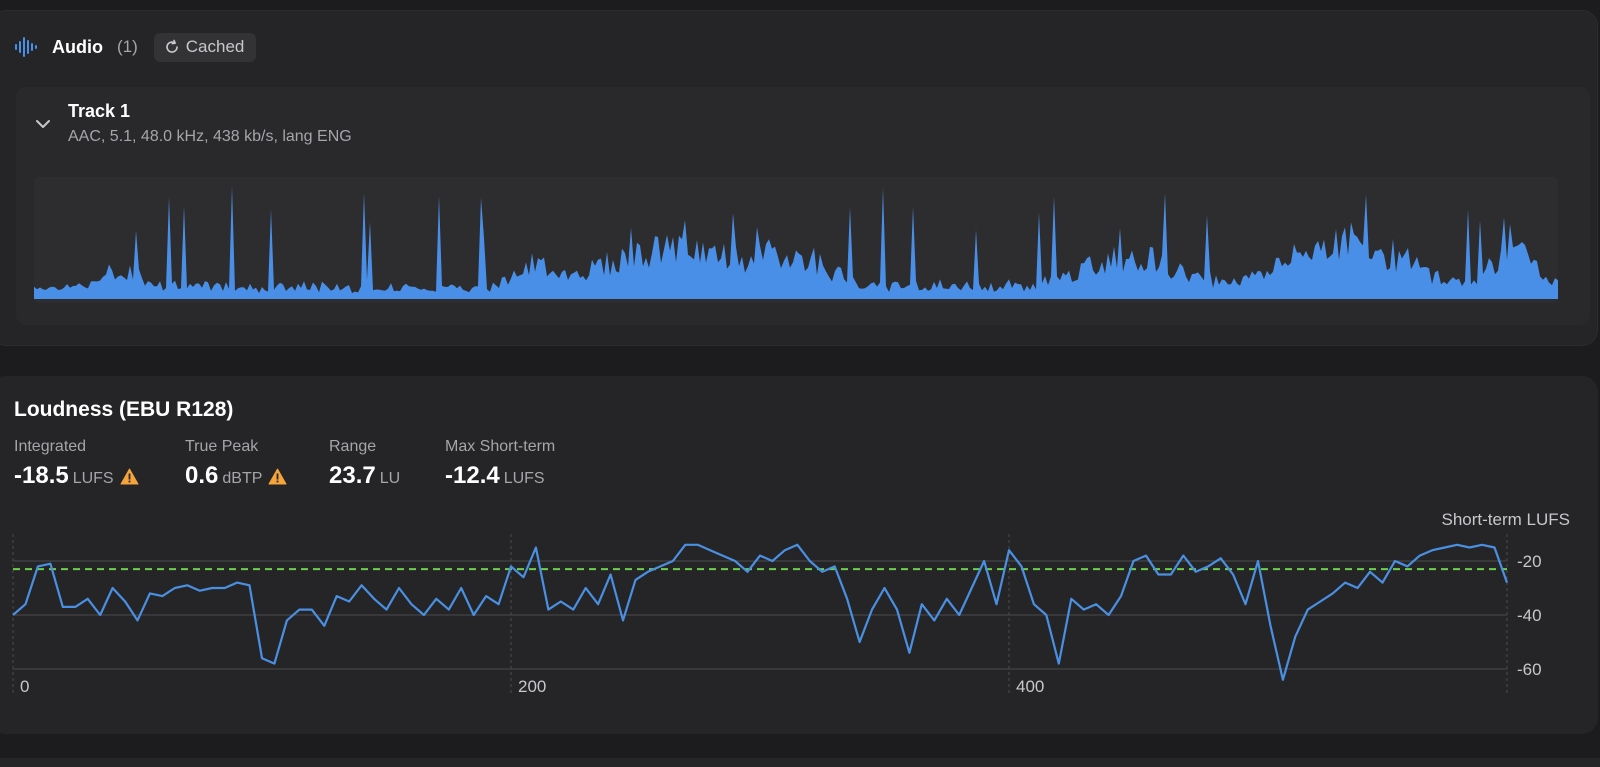 Image resolution: width=1600 pixels, height=767 pixels. Describe the element at coordinates (1030, 686) in the screenshot. I see `x-tick-label: 400` at that location.